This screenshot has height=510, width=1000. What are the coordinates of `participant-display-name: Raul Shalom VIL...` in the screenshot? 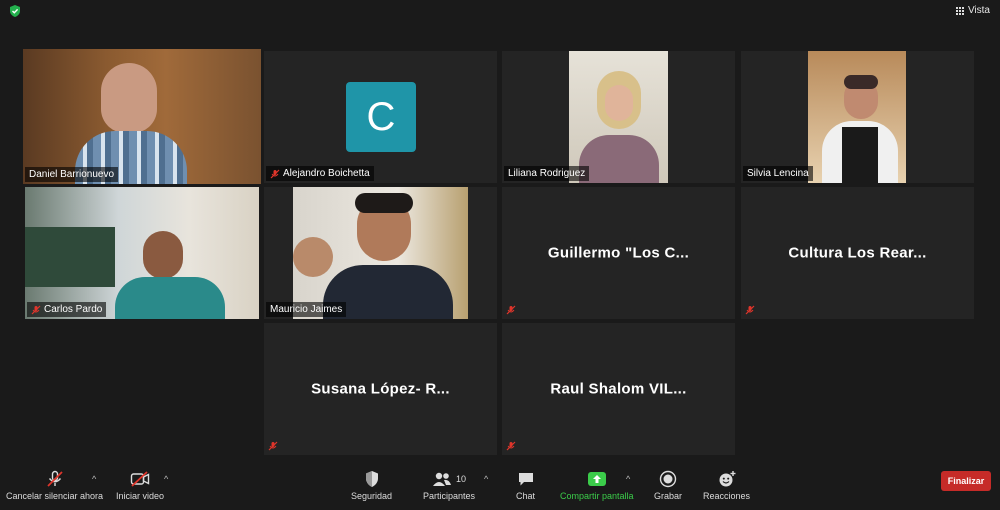 It's located at (618, 389).